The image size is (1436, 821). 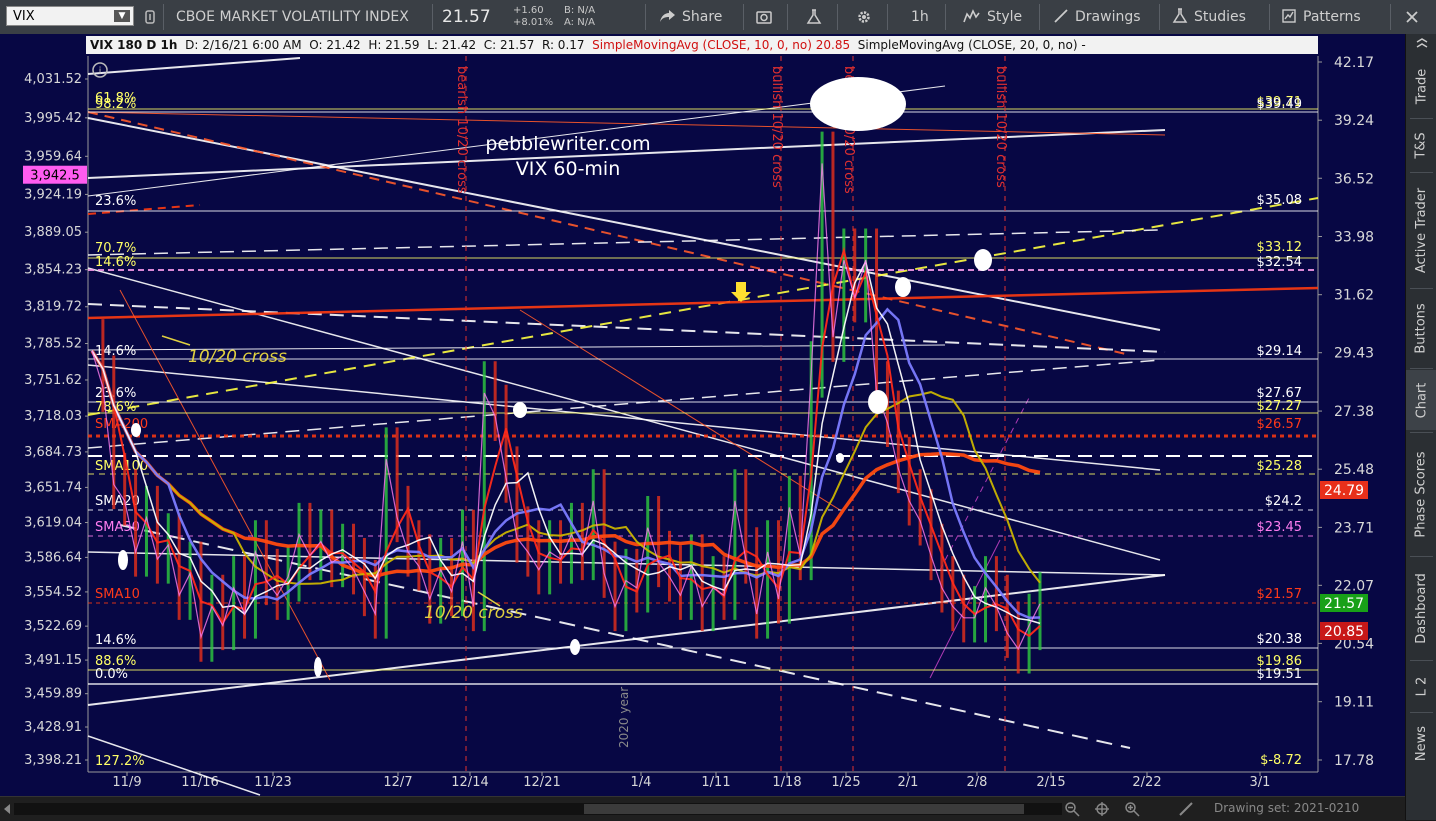 I want to click on close-icon, so click(x=1412, y=17).